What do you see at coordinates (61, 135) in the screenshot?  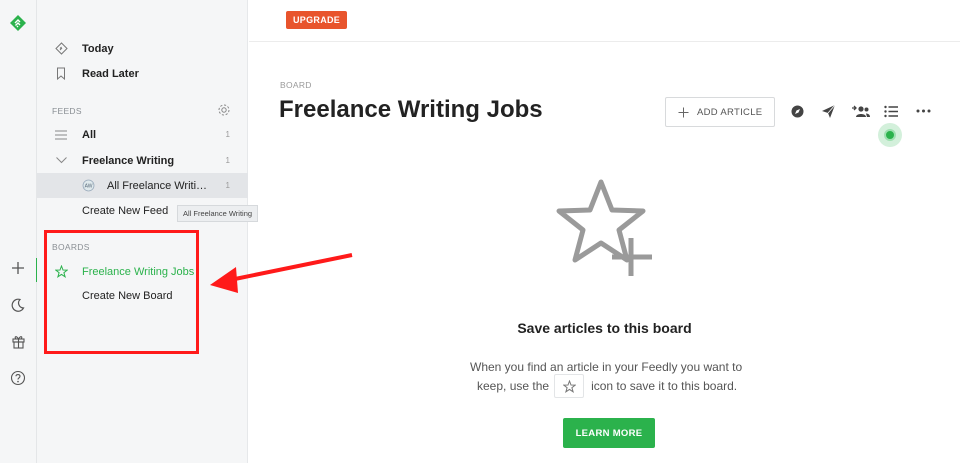 I see `hamburger-icon` at bounding box center [61, 135].